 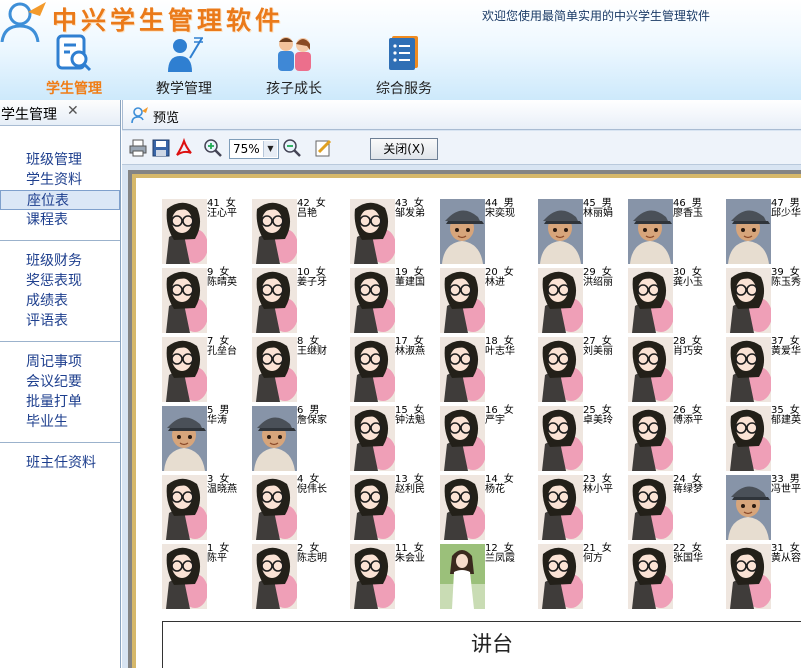 What do you see at coordinates (688, 351) in the screenshot?
I see `student-name: 肖巧安` at bounding box center [688, 351].